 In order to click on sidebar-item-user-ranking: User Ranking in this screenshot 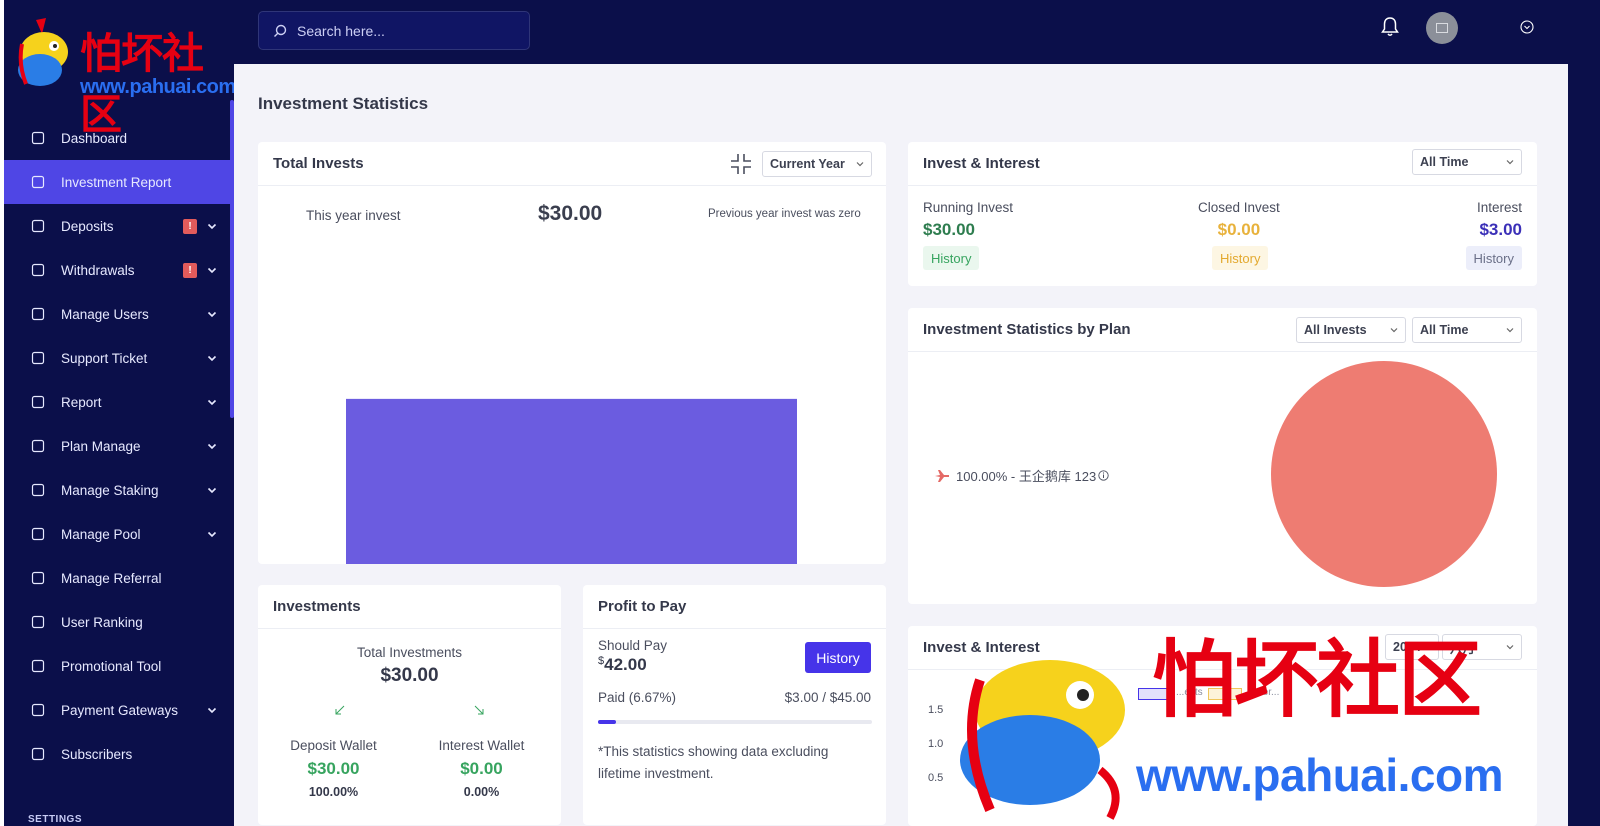, I will do `click(119, 622)`.